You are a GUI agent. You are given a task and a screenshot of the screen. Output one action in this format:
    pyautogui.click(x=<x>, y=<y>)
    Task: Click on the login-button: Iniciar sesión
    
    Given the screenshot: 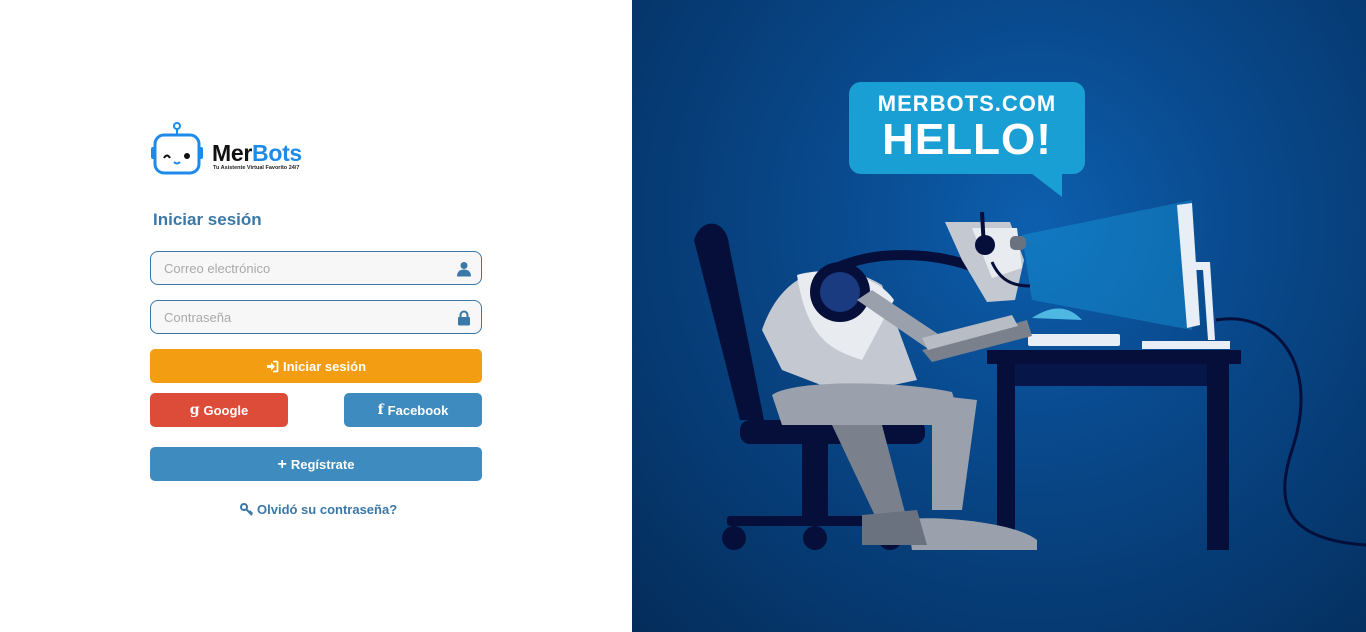 What is the action you would take?
    pyautogui.click(x=316, y=366)
    